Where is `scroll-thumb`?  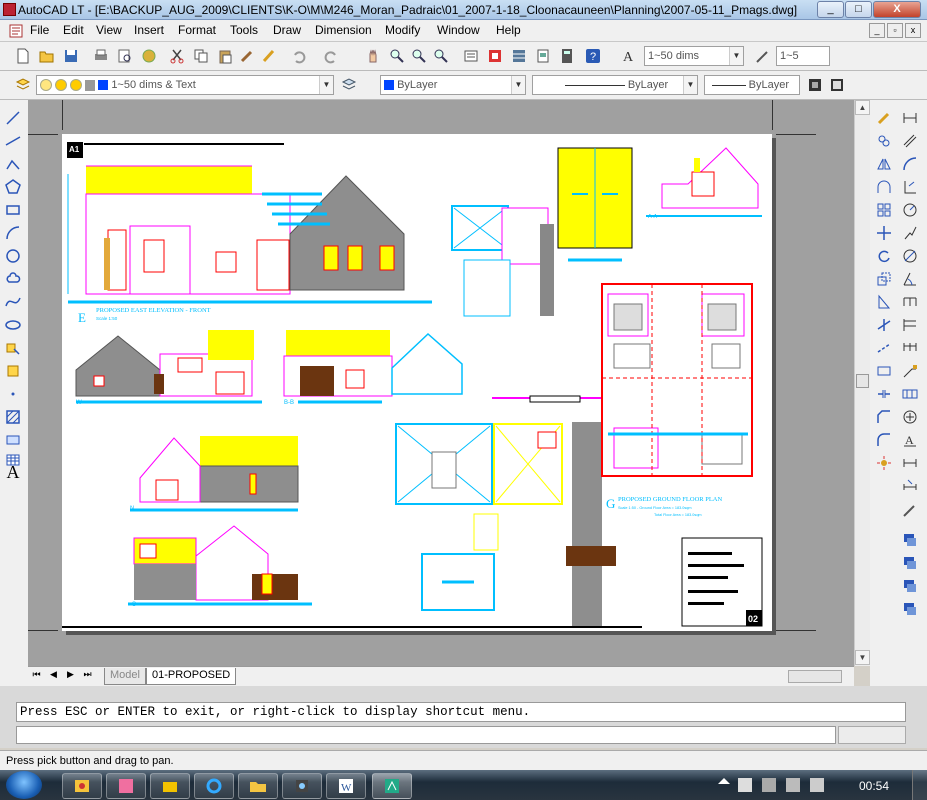 scroll-thumb is located at coordinates (862, 381).